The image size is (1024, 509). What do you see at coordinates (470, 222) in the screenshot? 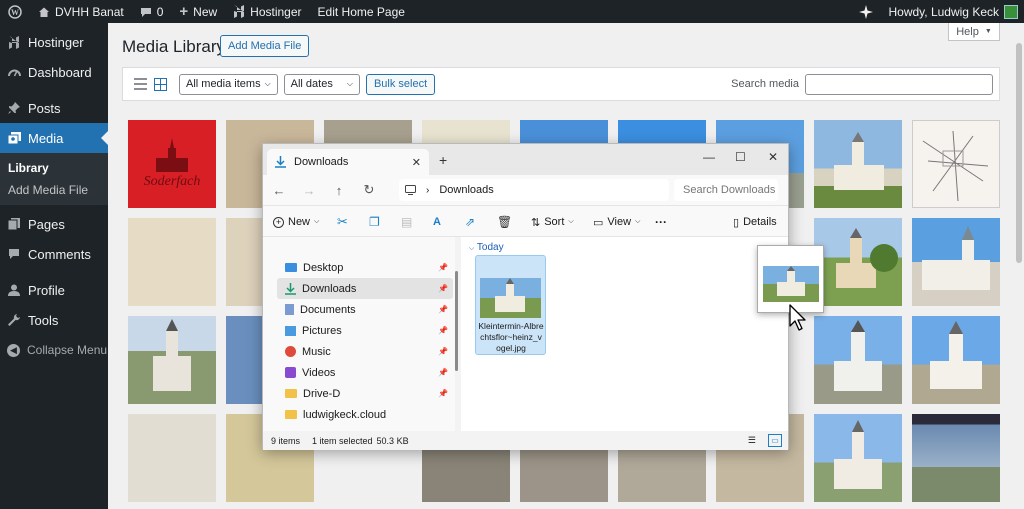
I see `share-button: ⇗` at bounding box center [470, 222].